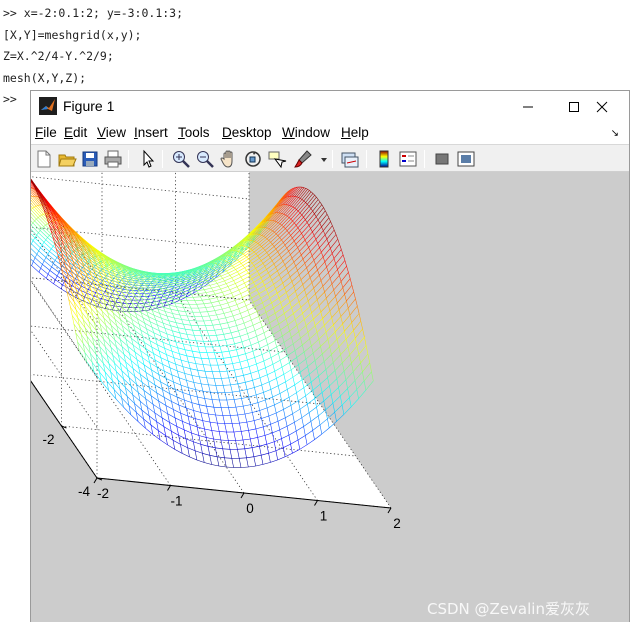 Image resolution: width=636 pixels, height=628 pixels. I want to click on menu-window: Window, so click(306, 133).